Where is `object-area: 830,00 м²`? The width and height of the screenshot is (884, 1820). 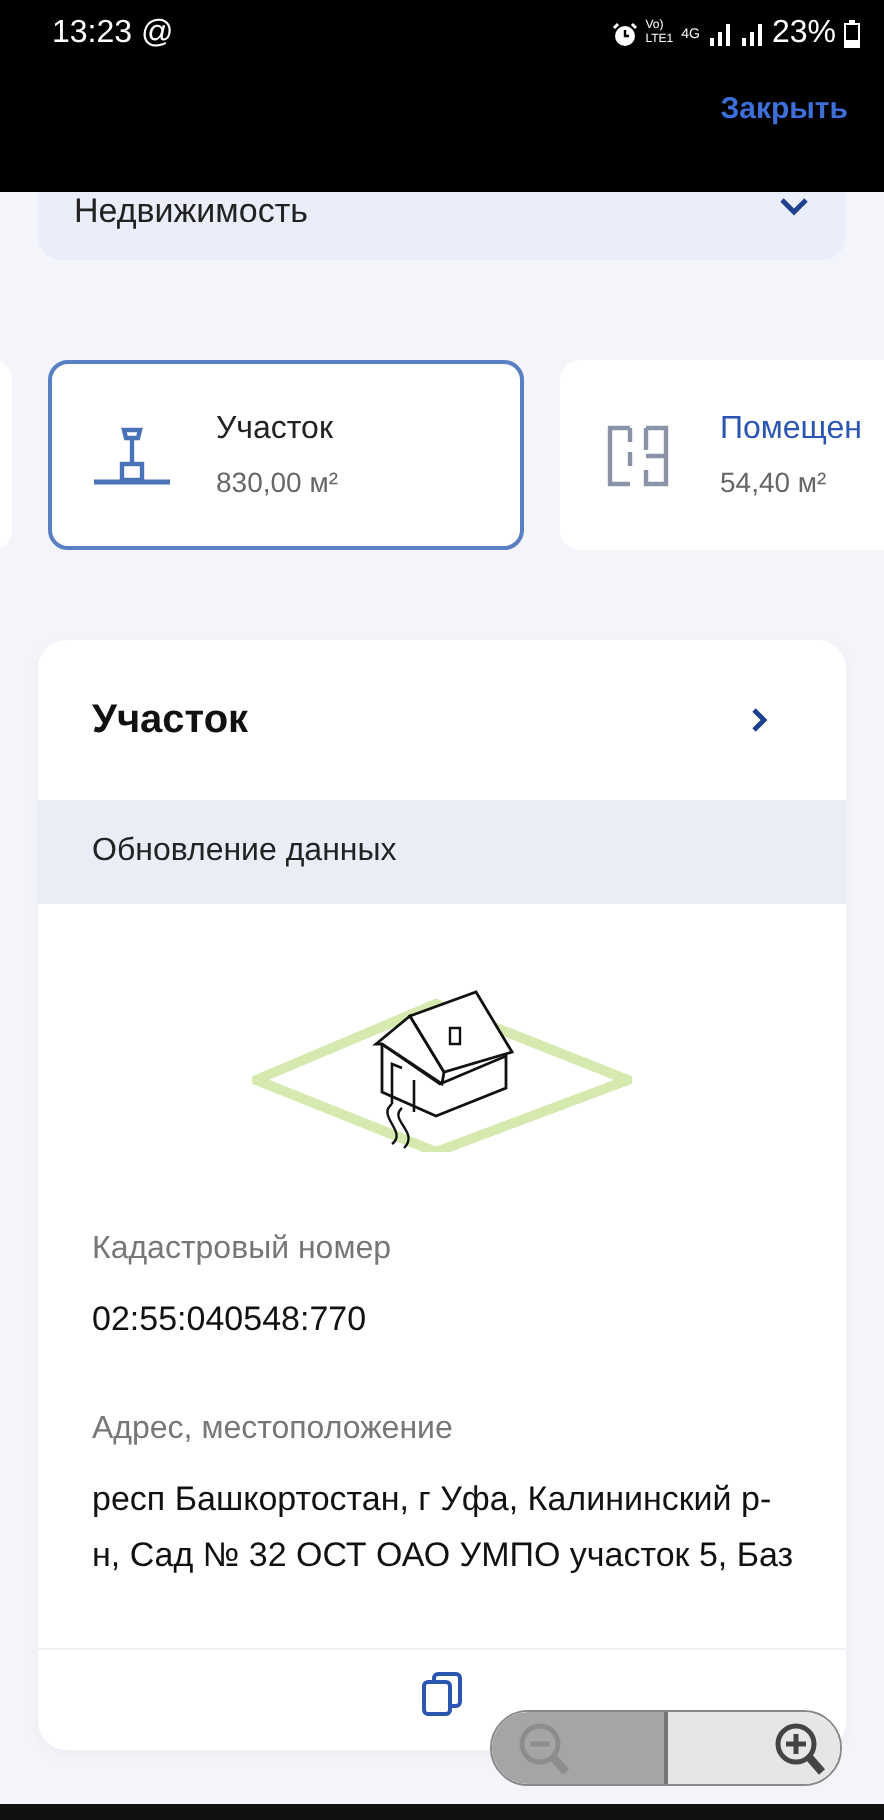 object-area: 830,00 м² is located at coordinates (277, 482).